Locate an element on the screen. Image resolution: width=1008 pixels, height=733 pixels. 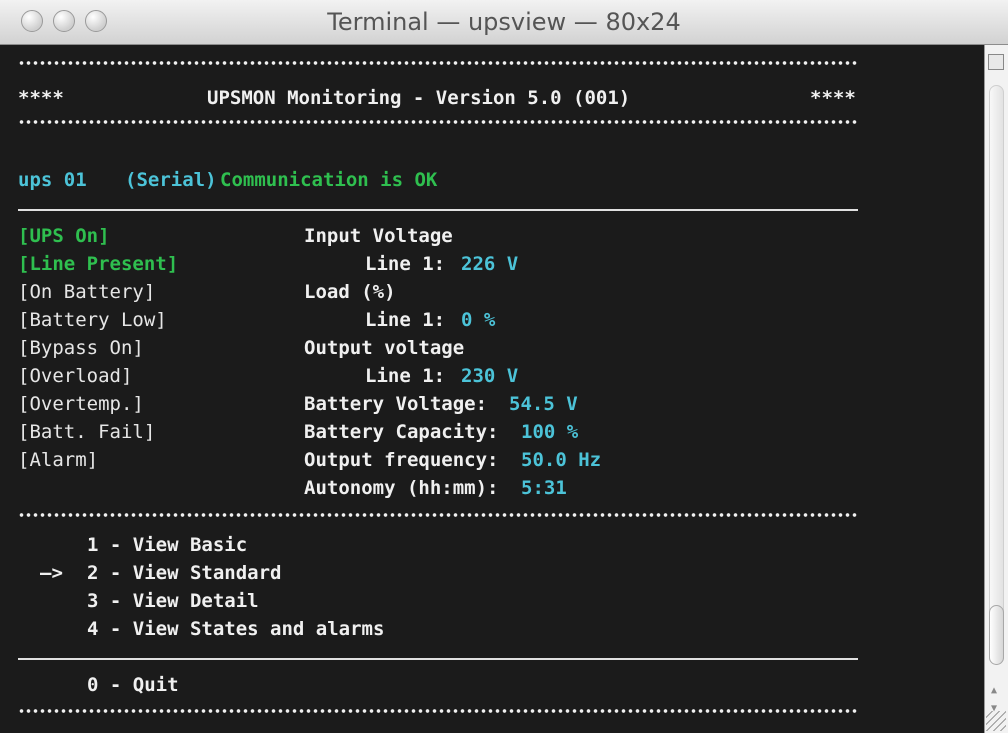
state-overload: [Overload] is located at coordinates (75, 376).